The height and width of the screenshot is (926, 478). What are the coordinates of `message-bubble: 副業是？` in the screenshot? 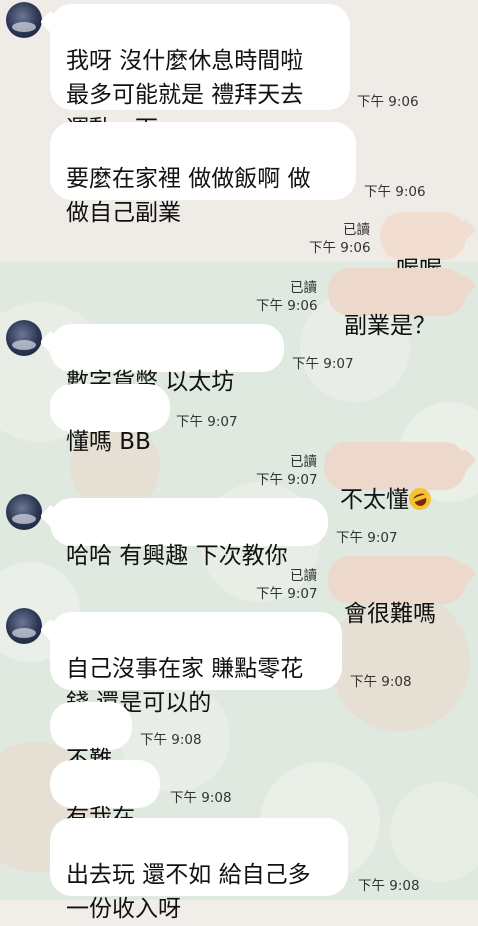 It's located at (397, 303).